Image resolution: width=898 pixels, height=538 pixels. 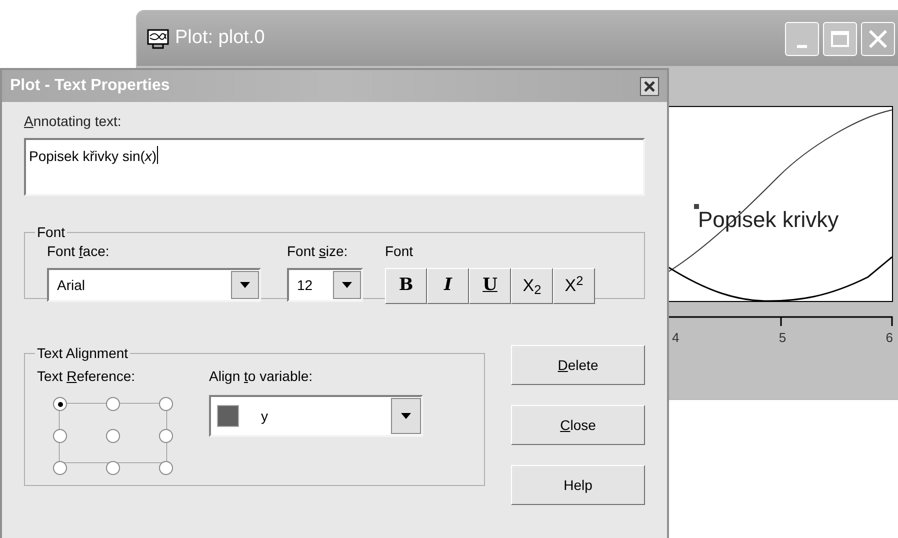 What do you see at coordinates (578, 425) in the screenshot?
I see `dialog-button: Close` at bounding box center [578, 425].